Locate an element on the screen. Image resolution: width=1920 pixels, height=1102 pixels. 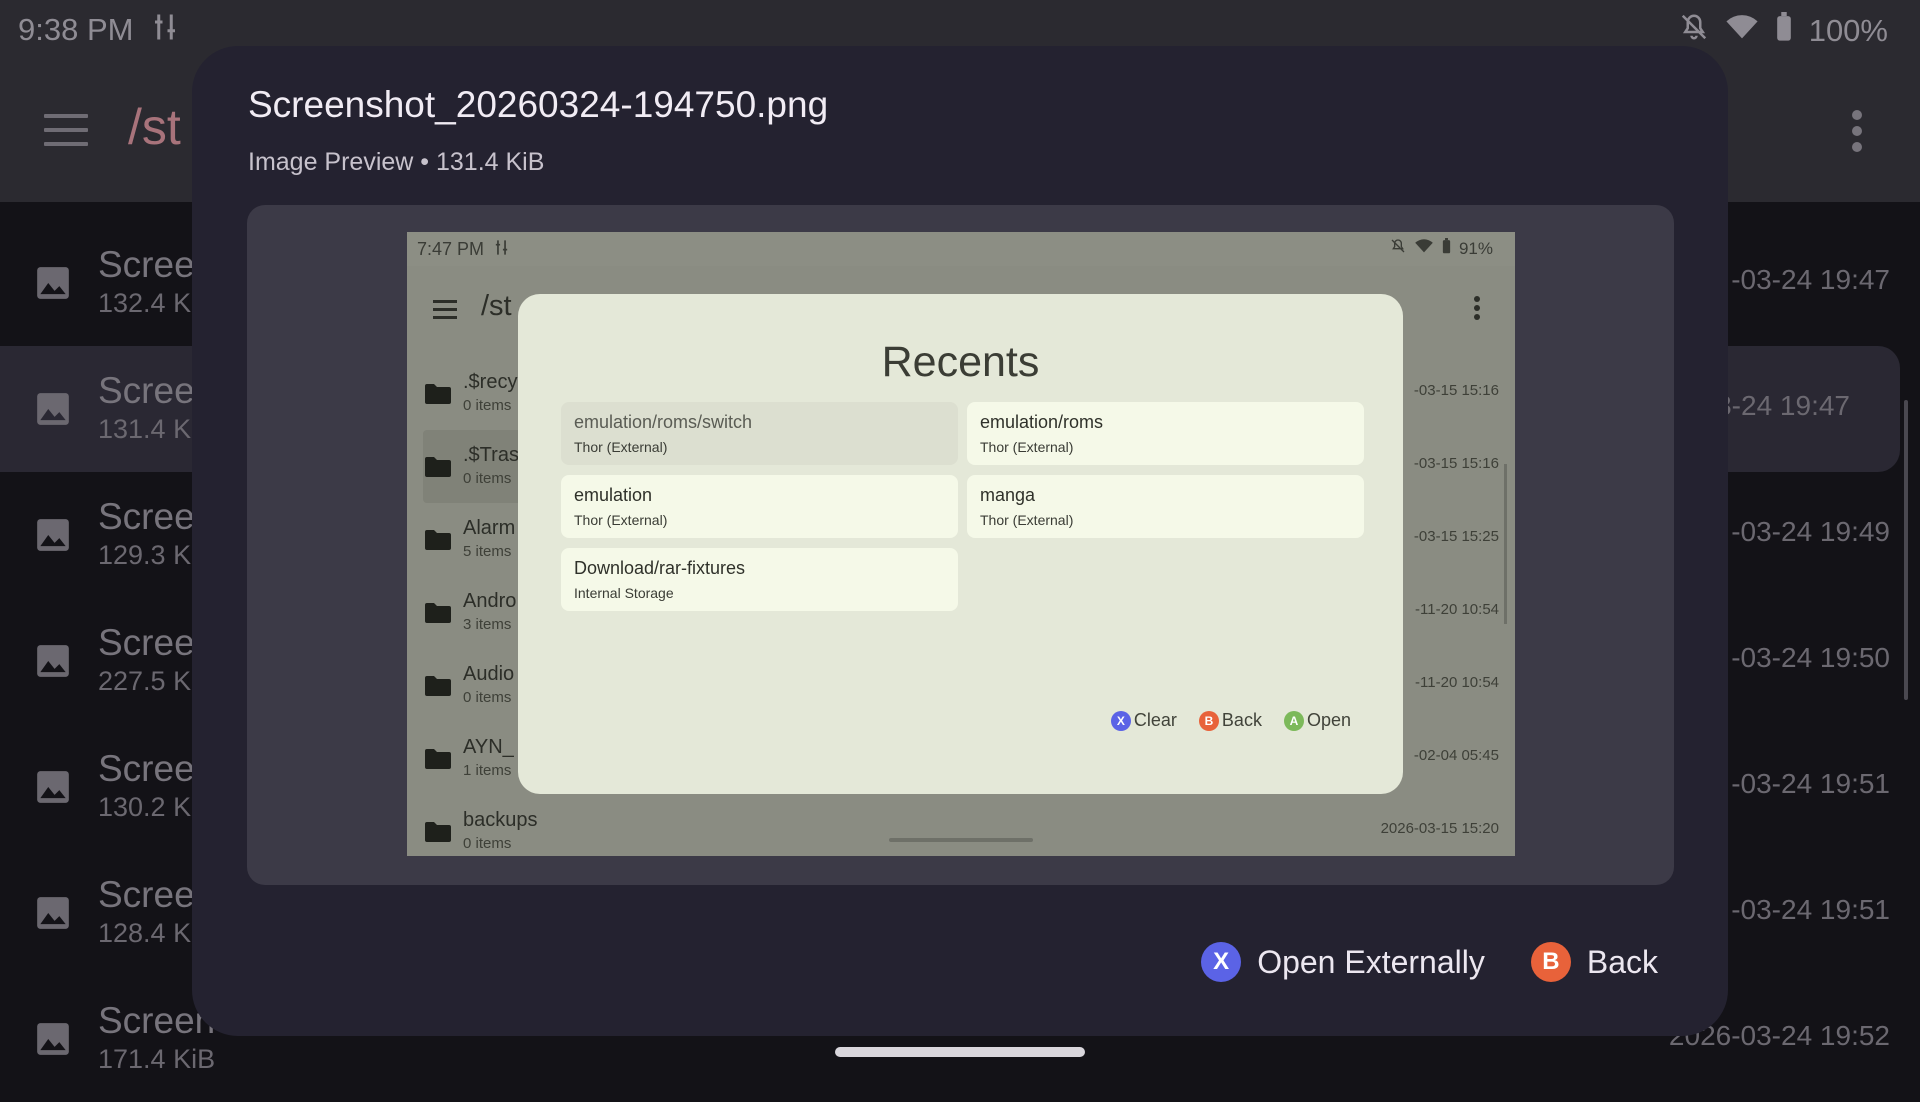
folder-name: Audio is located at coordinates (489, 674).